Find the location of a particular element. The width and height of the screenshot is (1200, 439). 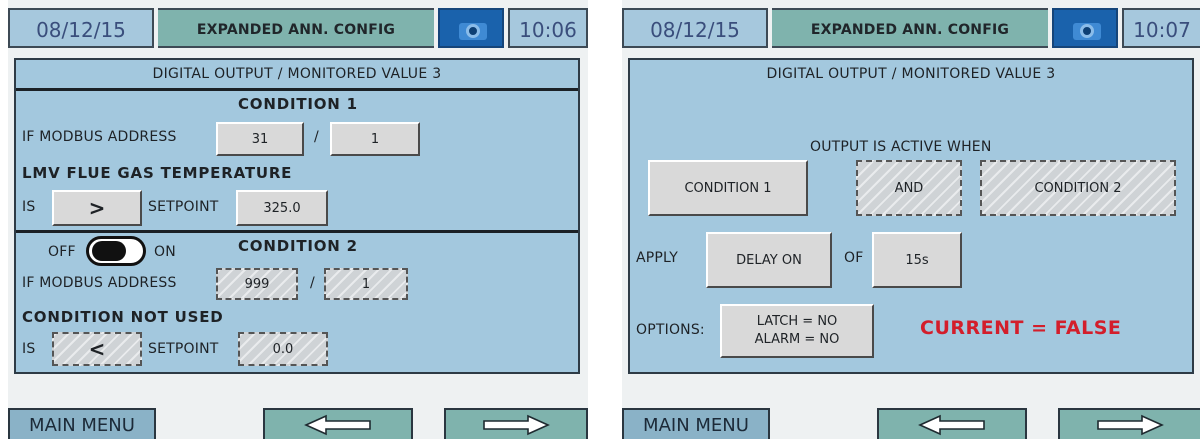

delay-value-field: 15s is located at coordinates (917, 260).